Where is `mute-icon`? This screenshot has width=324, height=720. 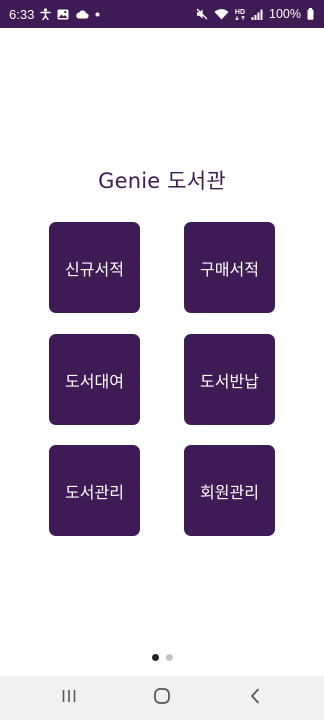 mute-icon is located at coordinates (202, 14).